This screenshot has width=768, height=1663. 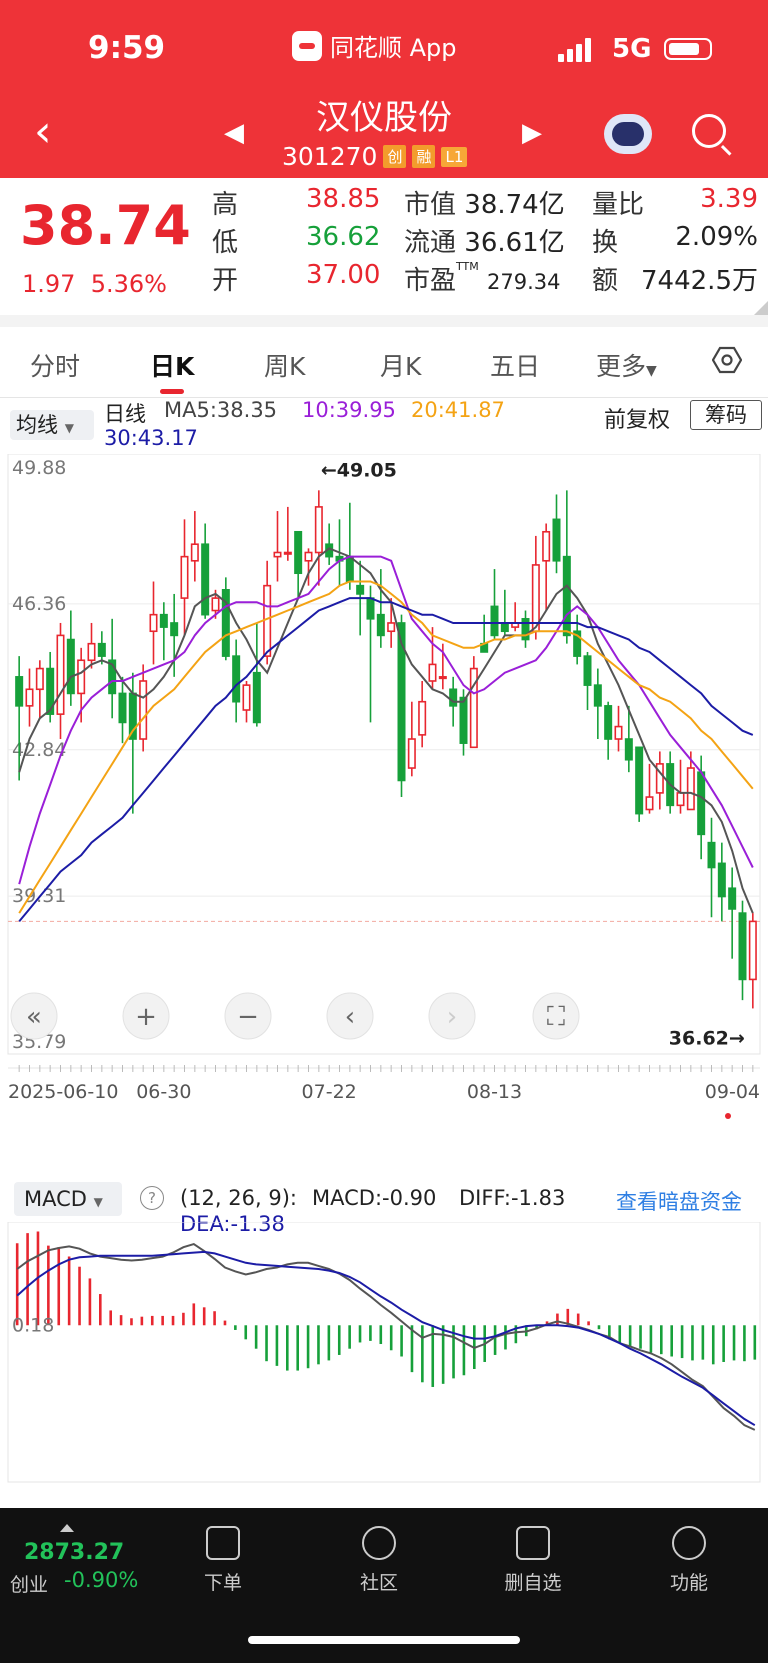 What do you see at coordinates (101, 1580) in the screenshot?
I see `index-change: -0.90%` at bounding box center [101, 1580].